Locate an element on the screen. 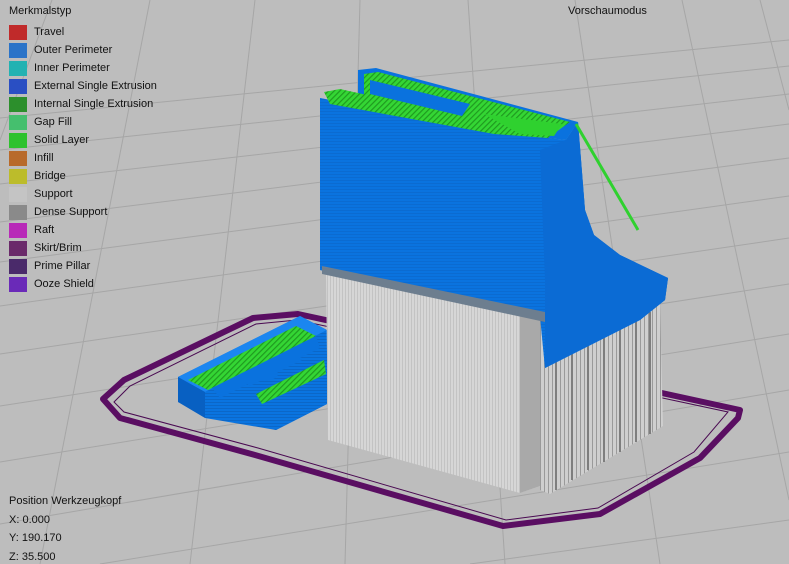  legend-item: Solid Layer is located at coordinates (83, 140).